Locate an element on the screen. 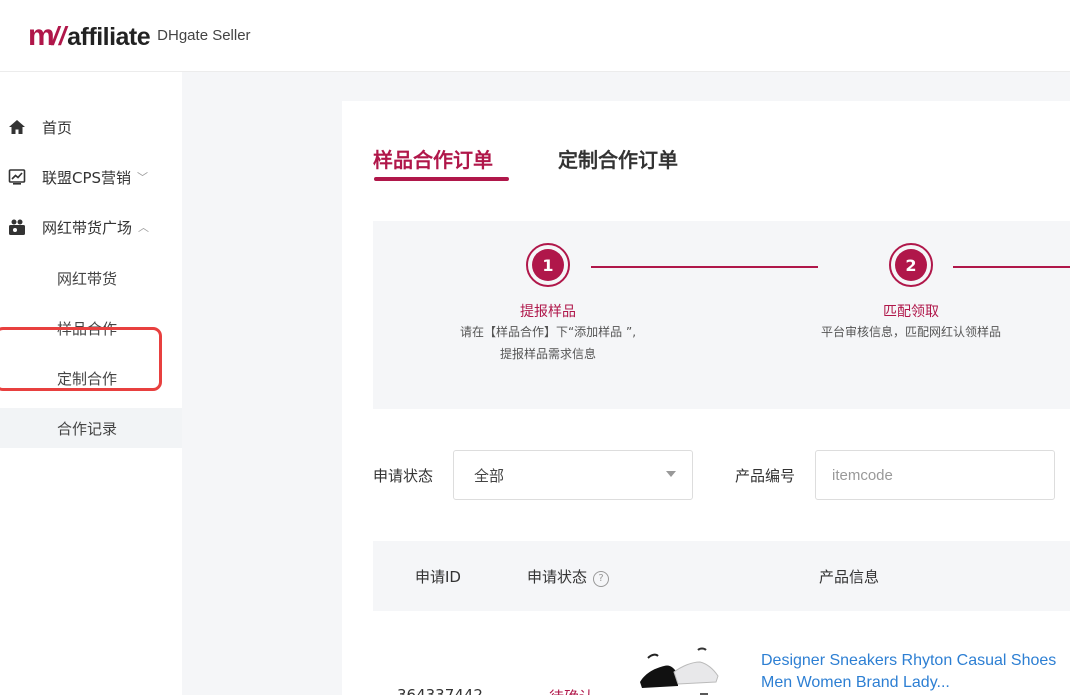  itemcode-input is located at coordinates (935, 475).